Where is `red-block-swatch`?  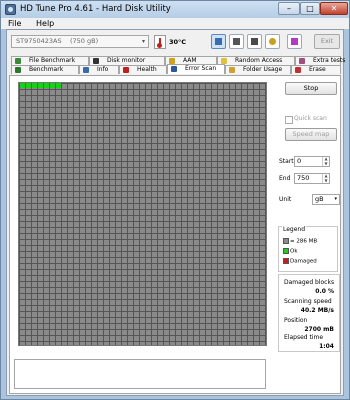
red-block-swatch is located at coordinates (286, 261).